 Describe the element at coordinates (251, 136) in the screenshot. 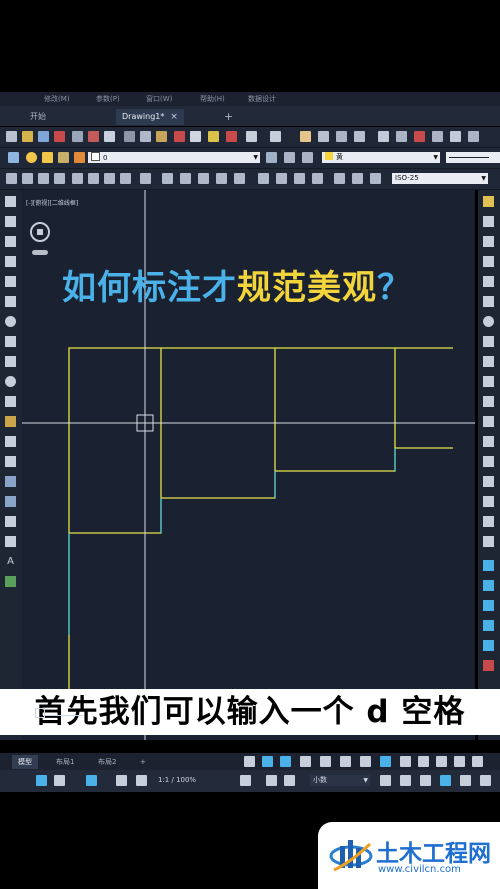

I see `undo-icon` at that location.